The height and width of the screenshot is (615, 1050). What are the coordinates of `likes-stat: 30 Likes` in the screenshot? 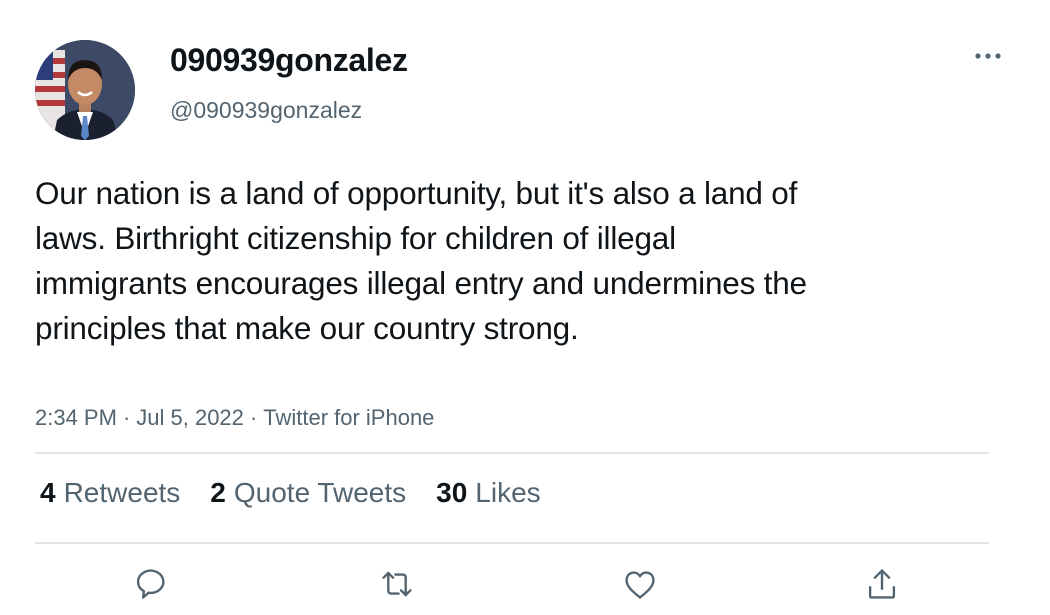 It's located at (488, 493).